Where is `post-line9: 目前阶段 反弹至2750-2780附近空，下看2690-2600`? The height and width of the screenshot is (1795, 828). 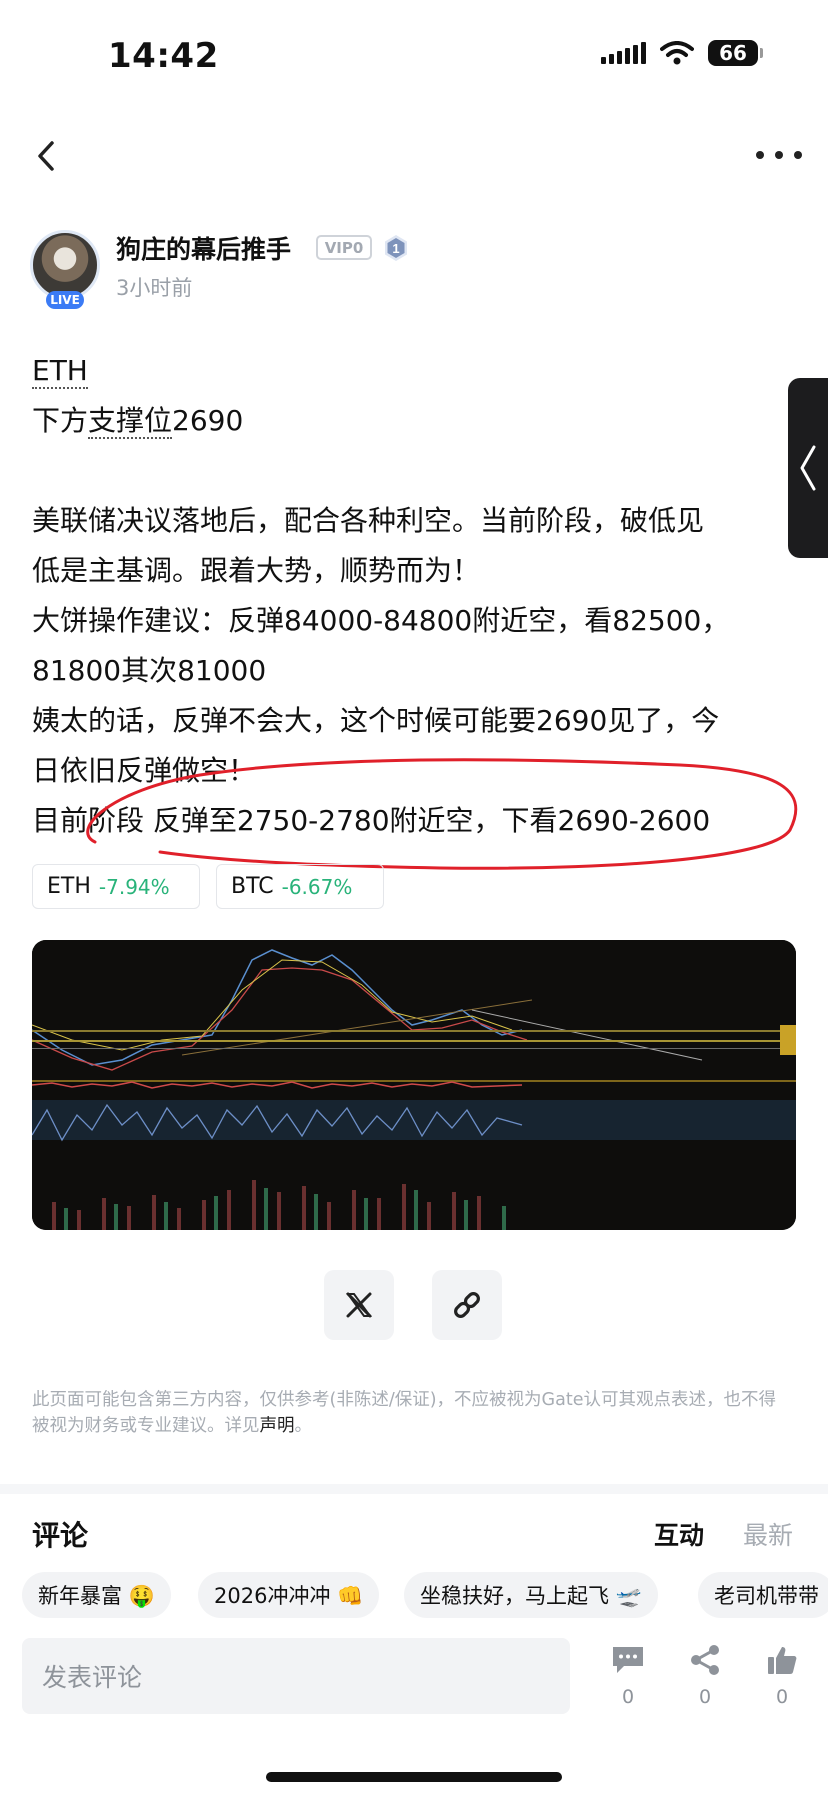 post-line9: 目前阶段 反弹至2750-2780附近空，下看2690-2600 is located at coordinates (371, 820).